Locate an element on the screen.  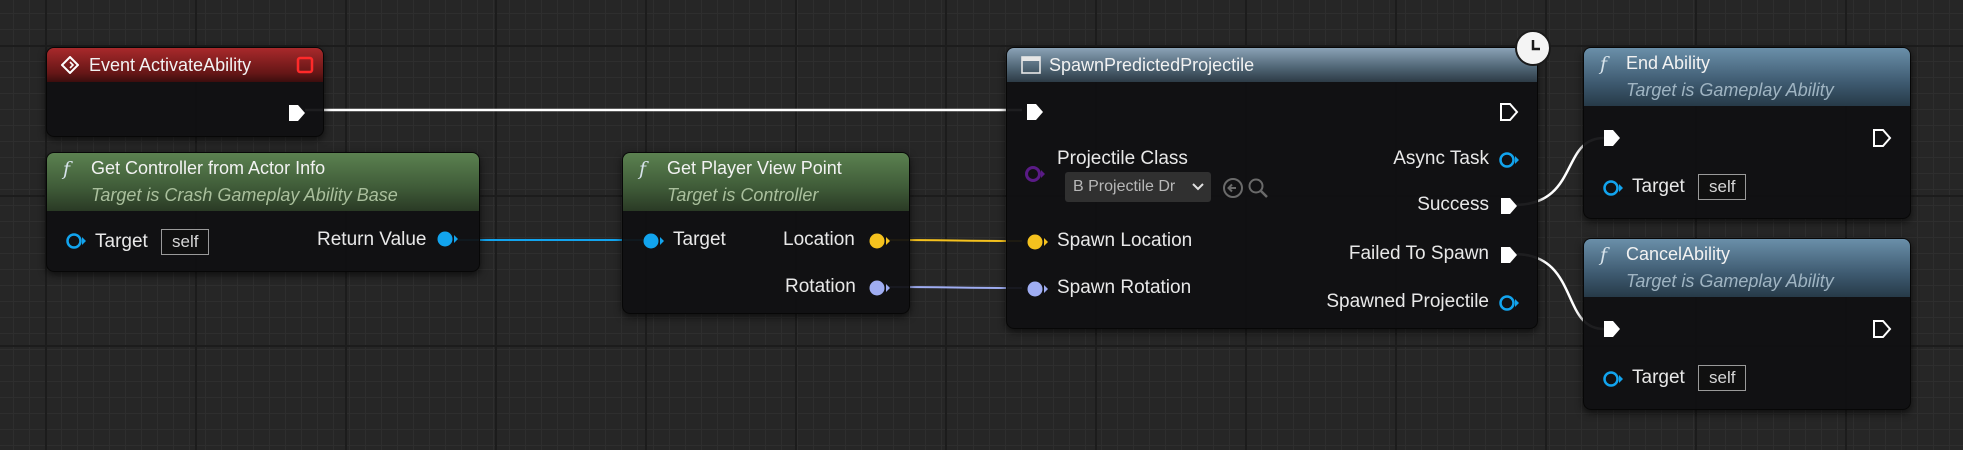
arrow-left-circle-icon is located at coordinates (1233, 188).